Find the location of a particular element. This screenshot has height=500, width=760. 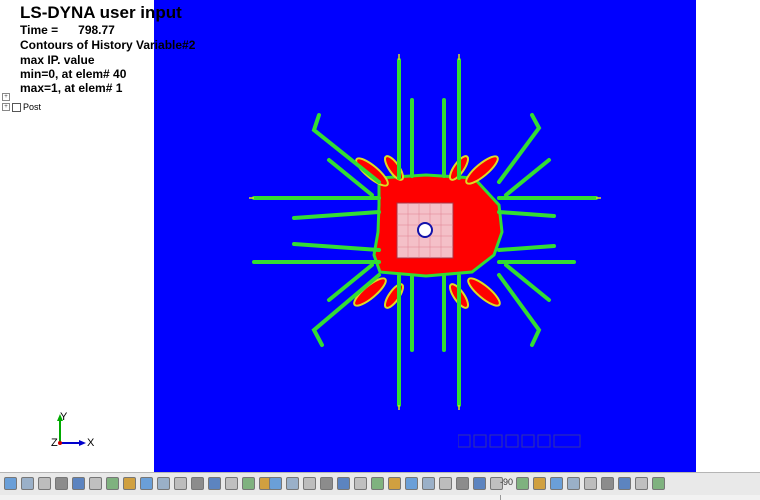

plot-title: LS-DYNA user input is located at coordinates (101, 12).